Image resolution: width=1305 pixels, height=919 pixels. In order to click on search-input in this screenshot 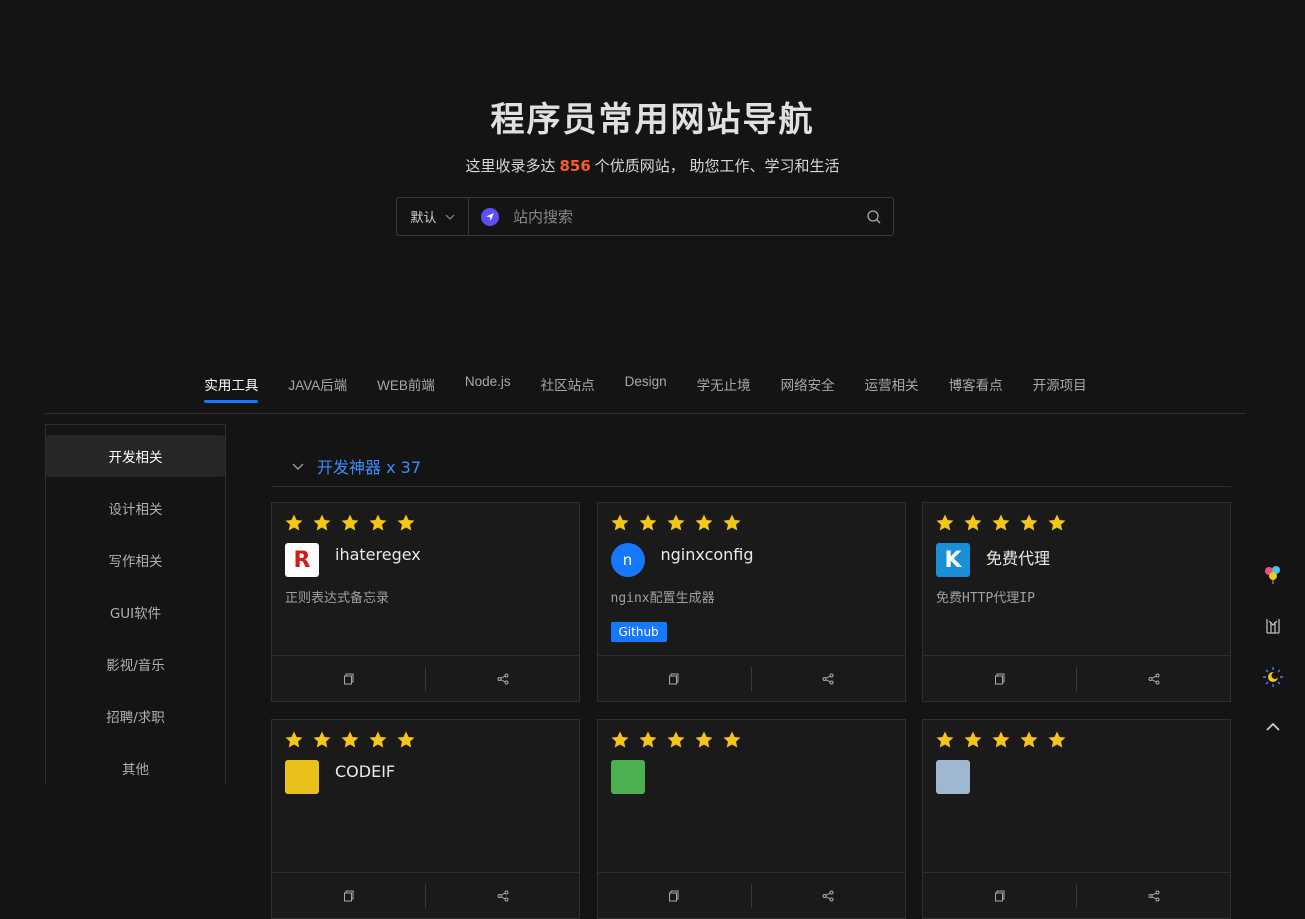, I will do `click(677, 216)`.